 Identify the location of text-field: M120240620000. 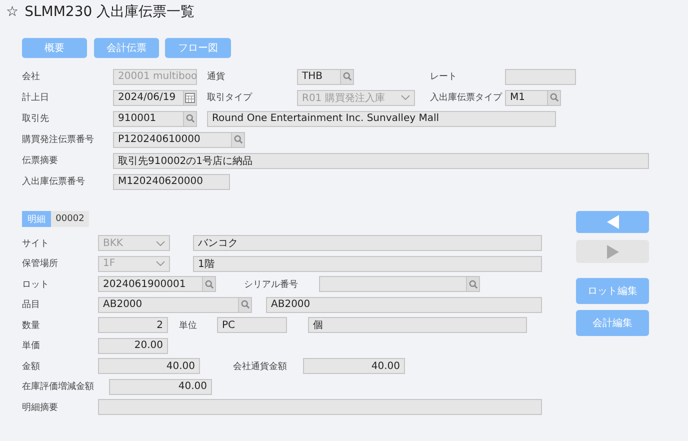
(171, 182).